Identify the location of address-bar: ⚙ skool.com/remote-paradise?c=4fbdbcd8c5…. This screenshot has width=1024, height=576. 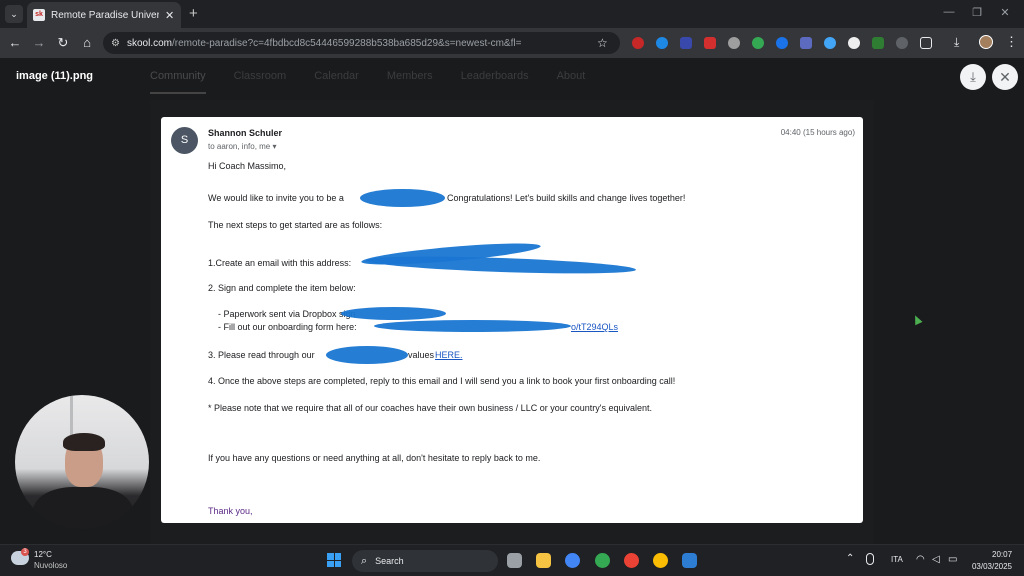
(361, 43).